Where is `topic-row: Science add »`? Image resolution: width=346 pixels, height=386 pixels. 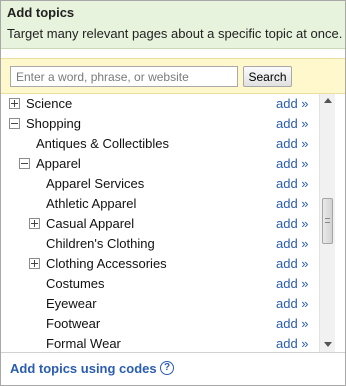
topic-row: Science add » is located at coordinates (160, 104).